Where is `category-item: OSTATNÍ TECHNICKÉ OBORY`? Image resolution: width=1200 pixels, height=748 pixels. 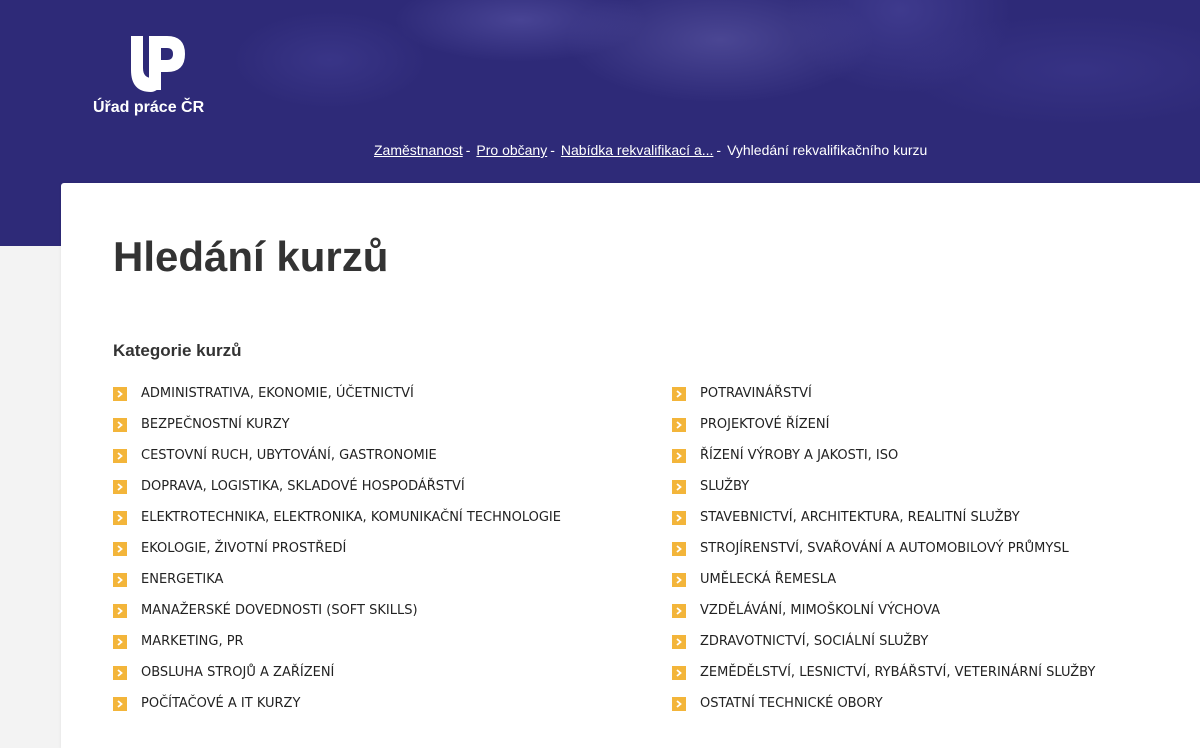
category-item: OSTATNÍ TECHNICKÉ OBORY is located at coordinates (883, 710).